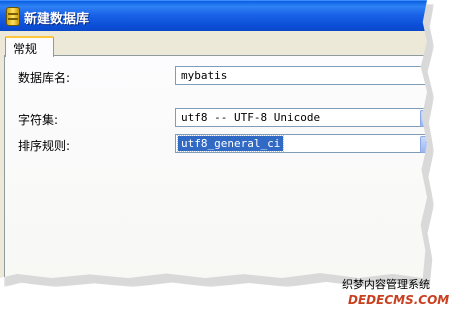  What do you see at coordinates (25, 49) in the screenshot?
I see `tab-general-label: 常规` at bounding box center [25, 49].